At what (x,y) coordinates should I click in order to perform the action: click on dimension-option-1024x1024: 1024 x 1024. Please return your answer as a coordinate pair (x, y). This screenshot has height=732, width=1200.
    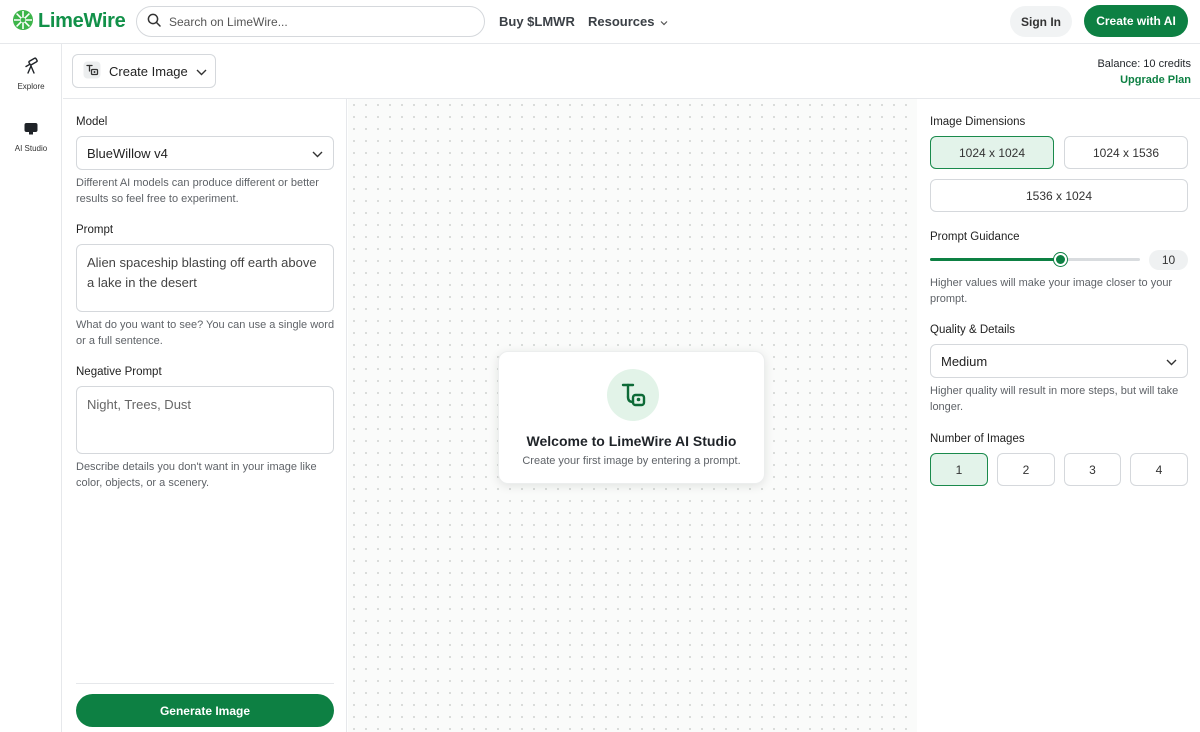
    Looking at the image, I should click on (992, 152).